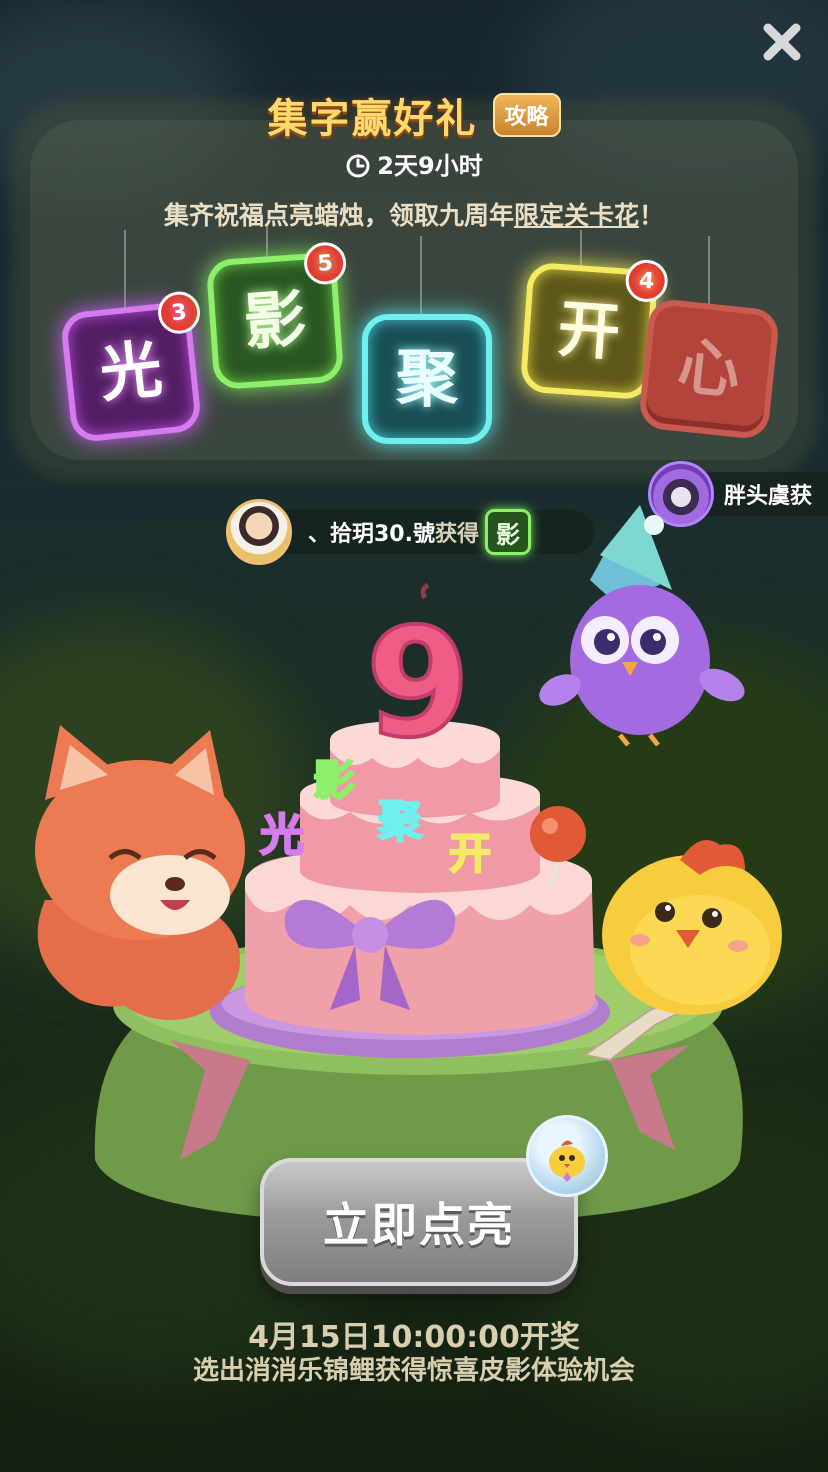 The height and width of the screenshot is (1472, 828). Describe the element at coordinates (589, 330) in the screenshot. I see `tile-char: 开` at that location.